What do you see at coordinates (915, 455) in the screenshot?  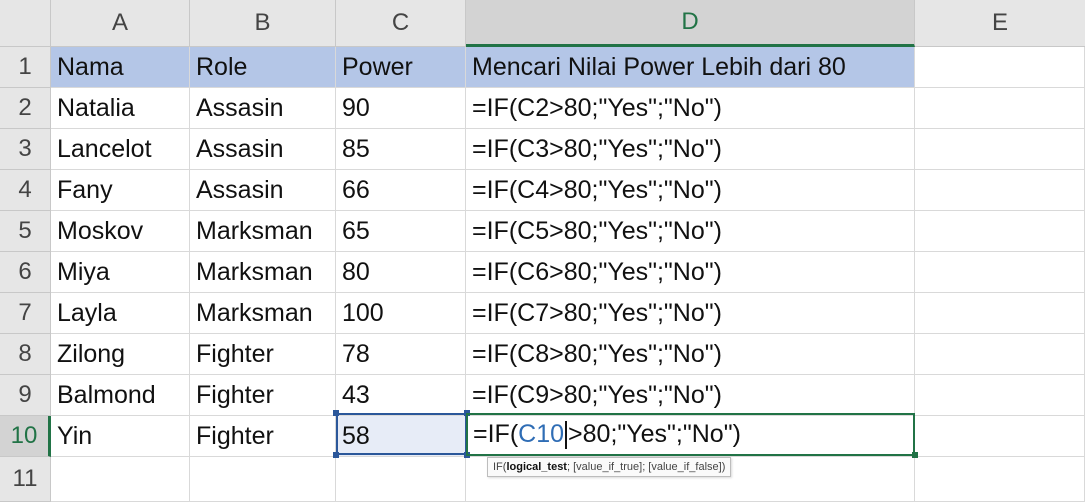 I see `fill-handle` at bounding box center [915, 455].